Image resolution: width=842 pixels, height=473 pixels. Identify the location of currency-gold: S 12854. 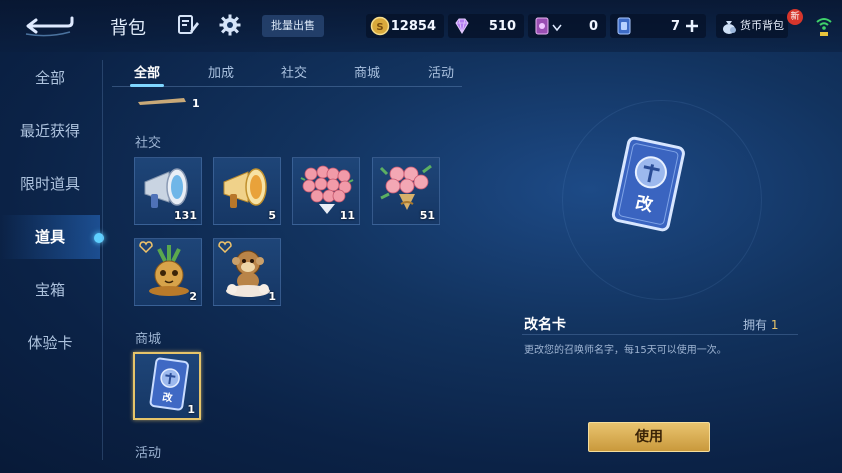
(405, 26).